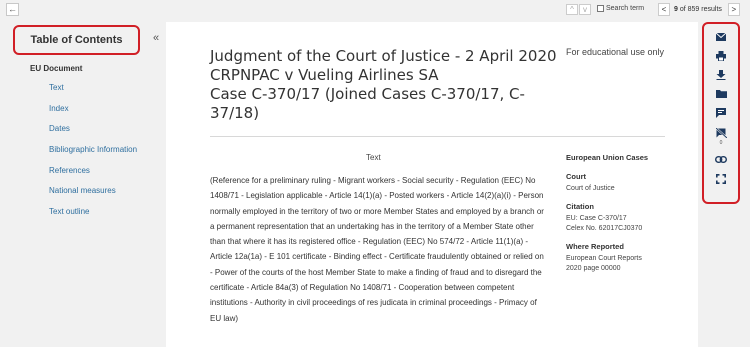 The width and height of the screenshot is (750, 347). Describe the element at coordinates (93, 133) in the screenshot. I see `toc-item-dates: Dates` at that location.